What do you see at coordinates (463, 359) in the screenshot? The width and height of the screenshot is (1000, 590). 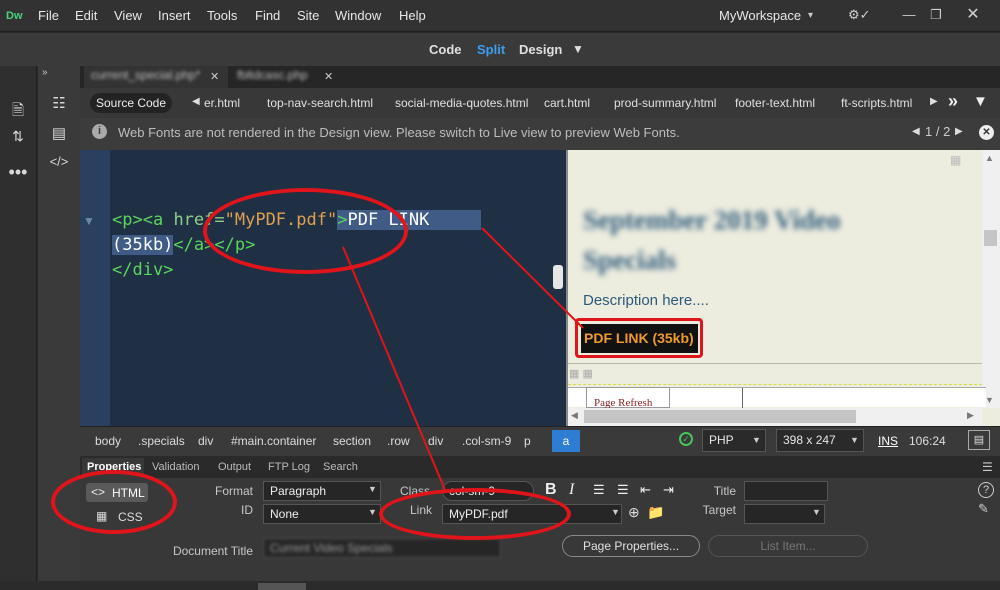 I see `annotation-lines` at bounding box center [463, 359].